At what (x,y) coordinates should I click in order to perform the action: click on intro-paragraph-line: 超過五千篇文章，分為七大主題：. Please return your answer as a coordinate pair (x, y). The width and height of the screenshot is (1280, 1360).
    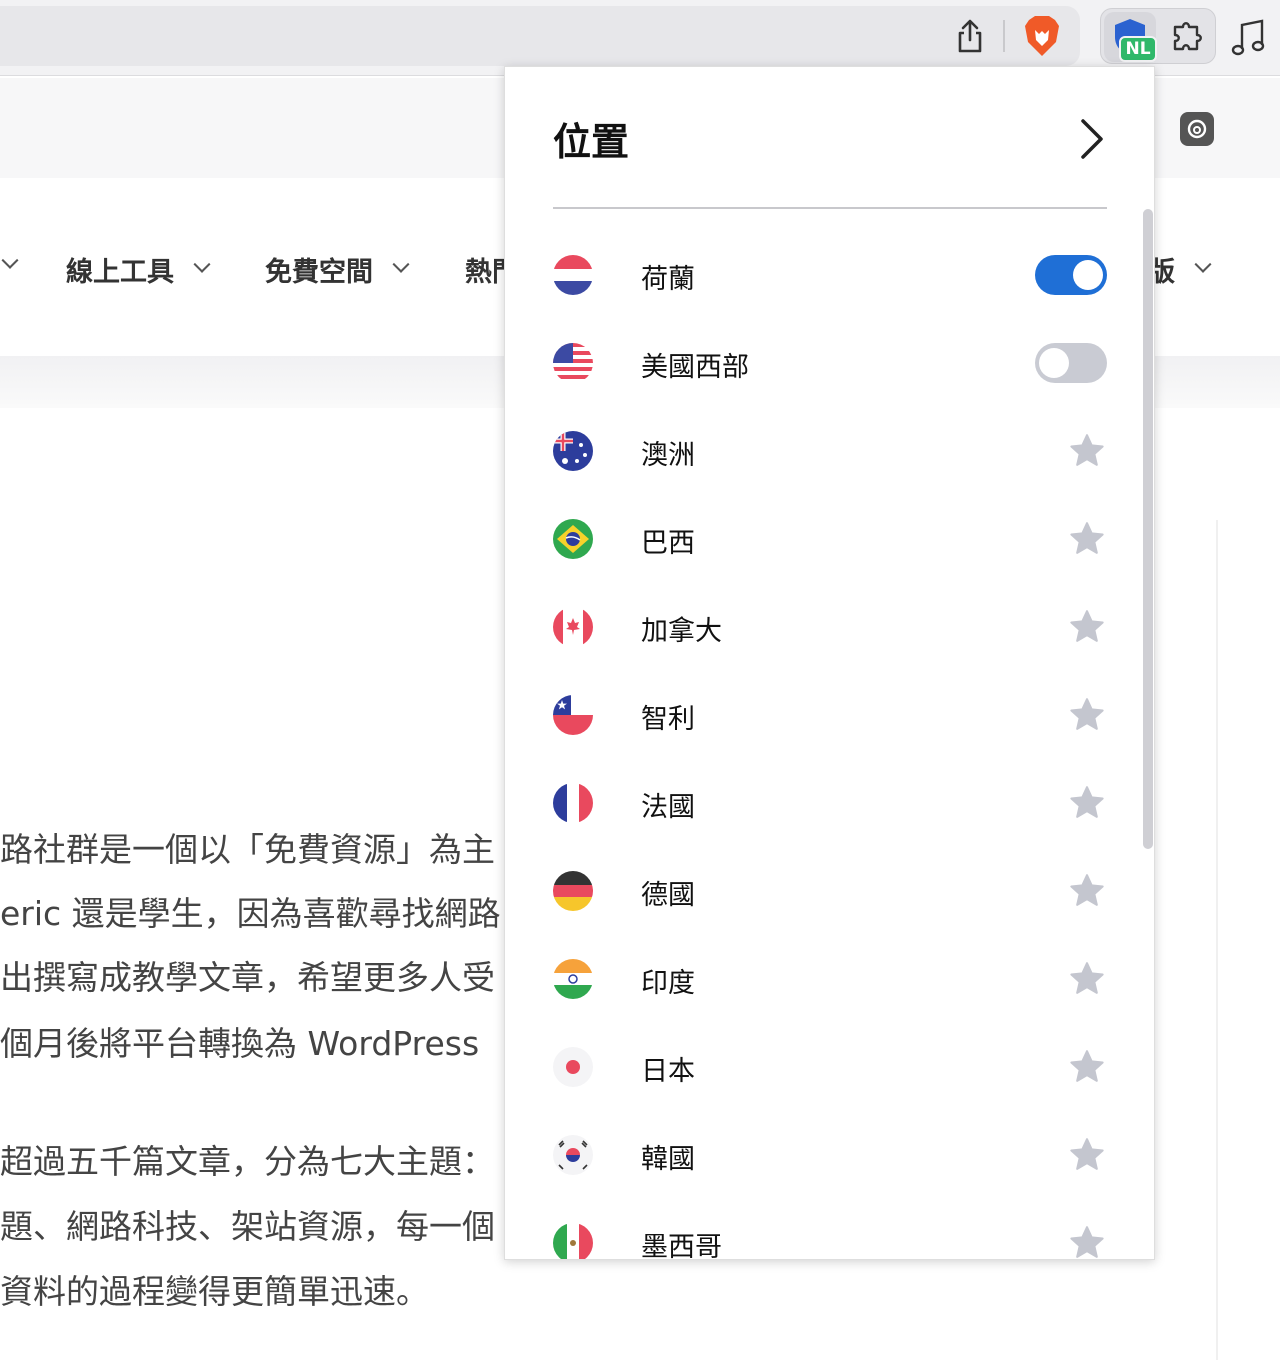
    Looking at the image, I should click on (247, 1161).